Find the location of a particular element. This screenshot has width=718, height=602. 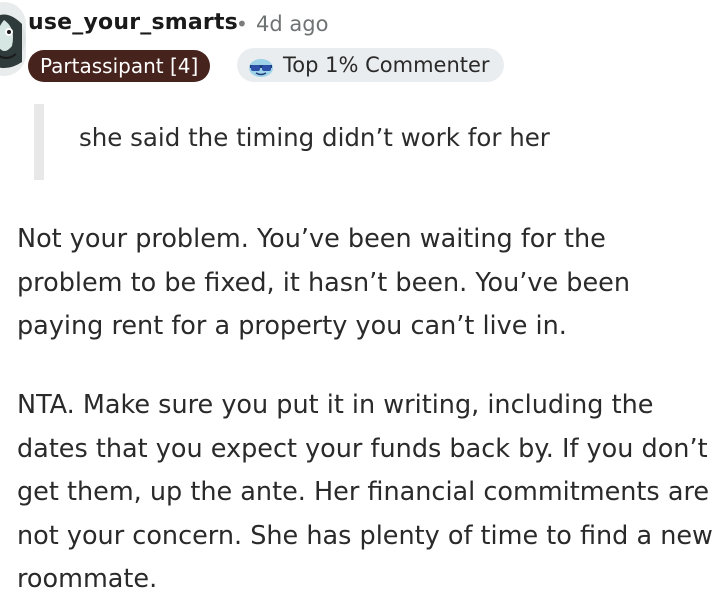

top-commenter-badge: Top 1% Commenter is located at coordinates (370, 65).